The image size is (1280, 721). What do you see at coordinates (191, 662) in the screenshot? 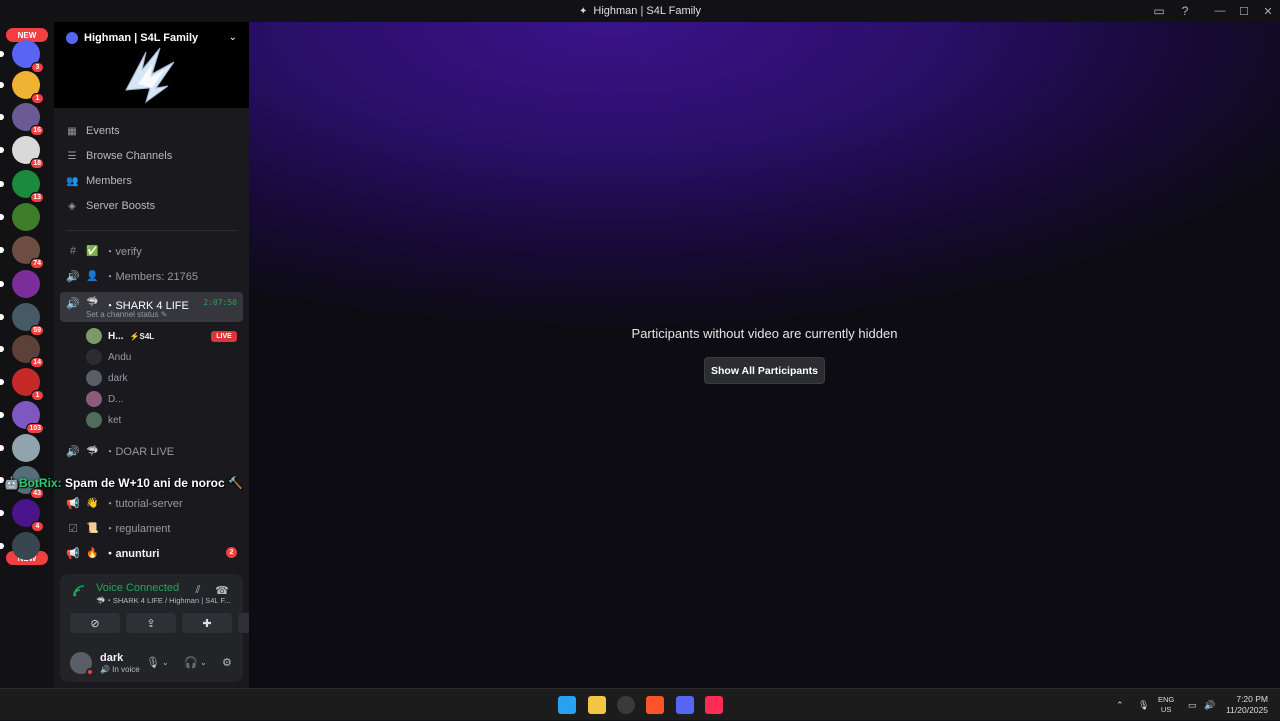
I see `headphones-icon: 🎧` at bounding box center [191, 662].